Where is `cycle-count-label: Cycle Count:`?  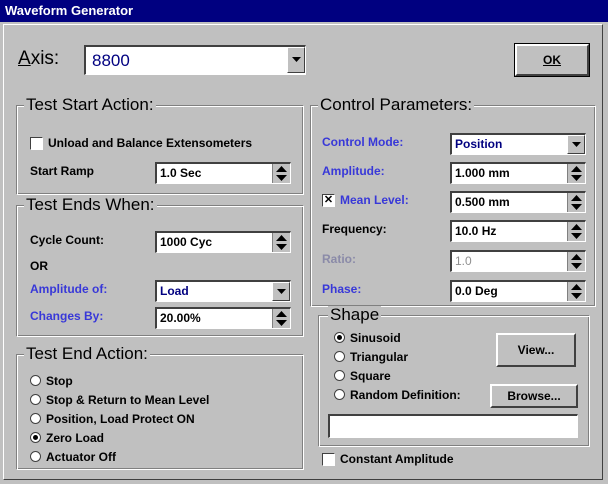
cycle-count-label: Cycle Count: is located at coordinates (67, 240).